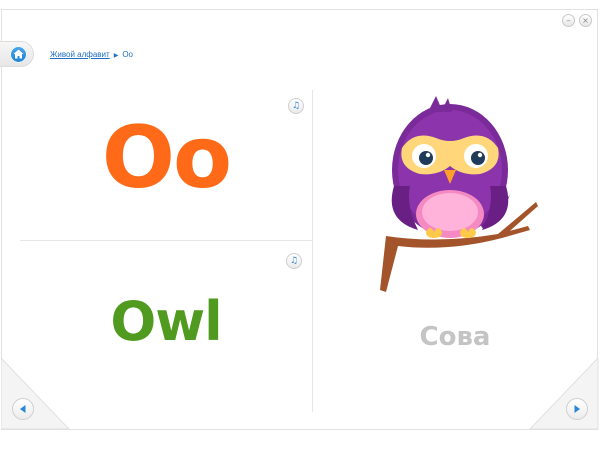 Image resolution: width=600 pixels, height=450 pixels. I want to click on arrow-right-icon, so click(577, 409).